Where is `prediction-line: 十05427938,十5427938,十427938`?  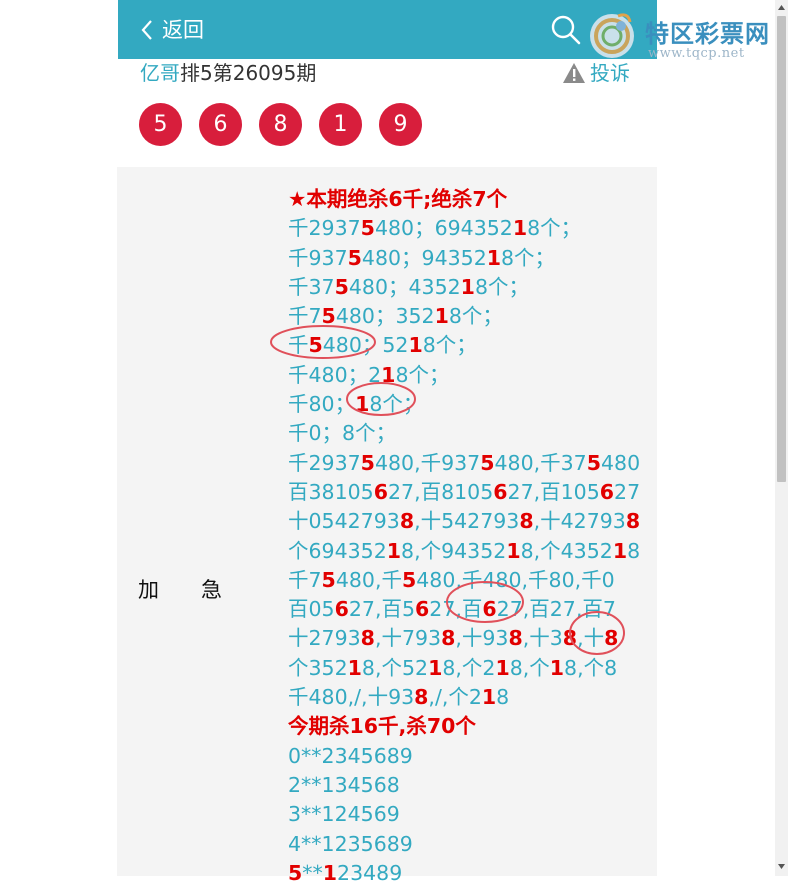
prediction-line: 十05427938,十5427938,十427938 is located at coordinates (468, 521).